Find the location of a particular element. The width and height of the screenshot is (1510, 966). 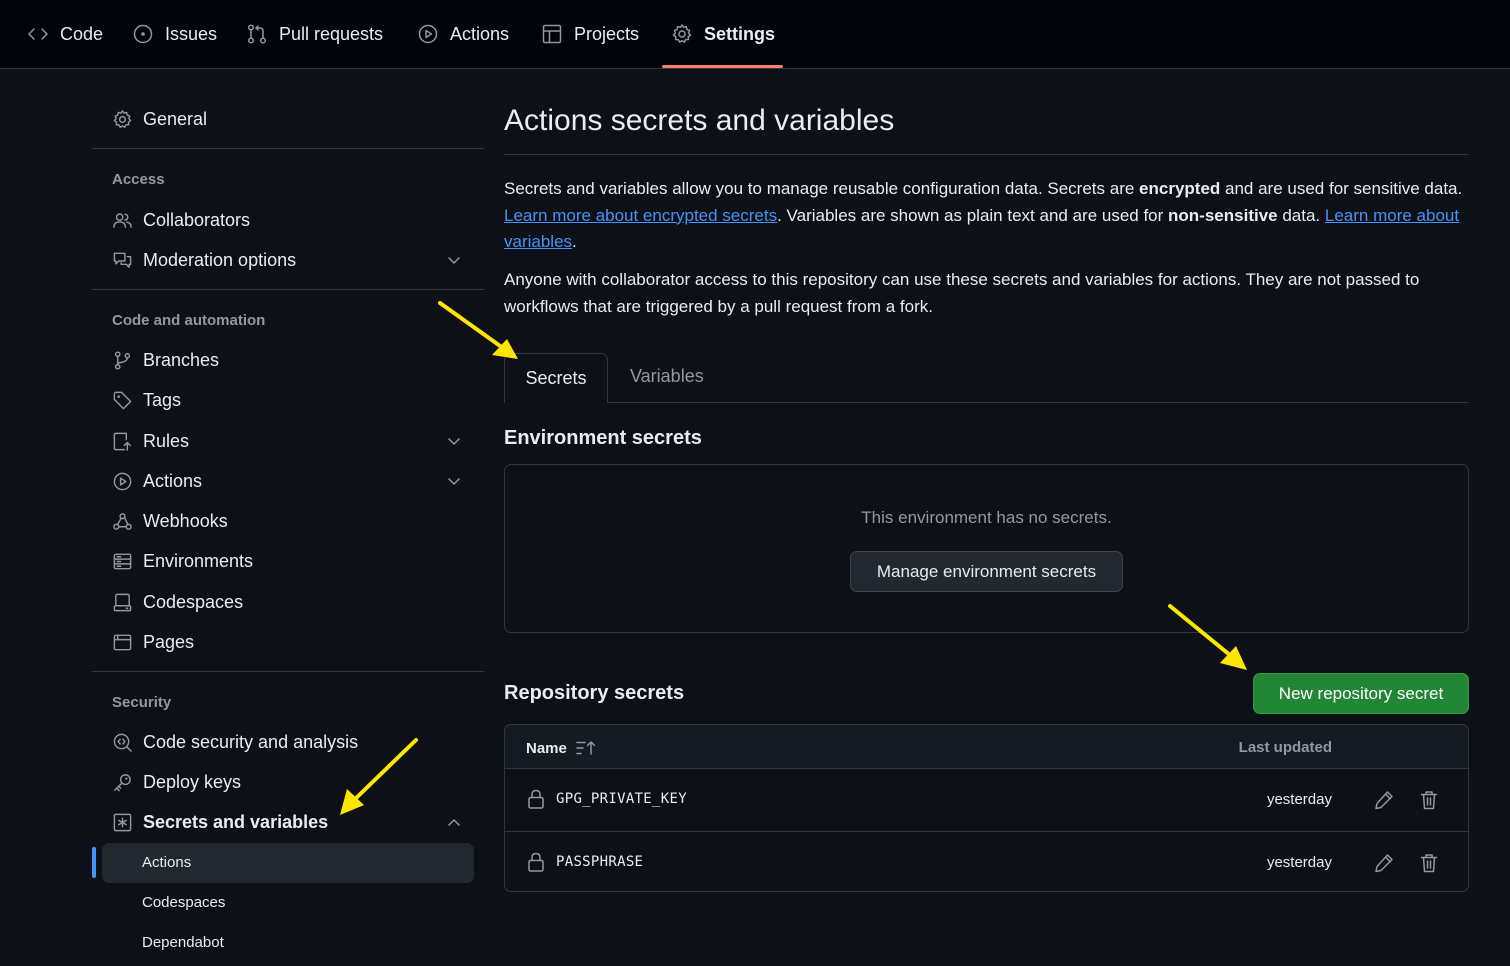

tab-code-label: Code is located at coordinates (82, 33).